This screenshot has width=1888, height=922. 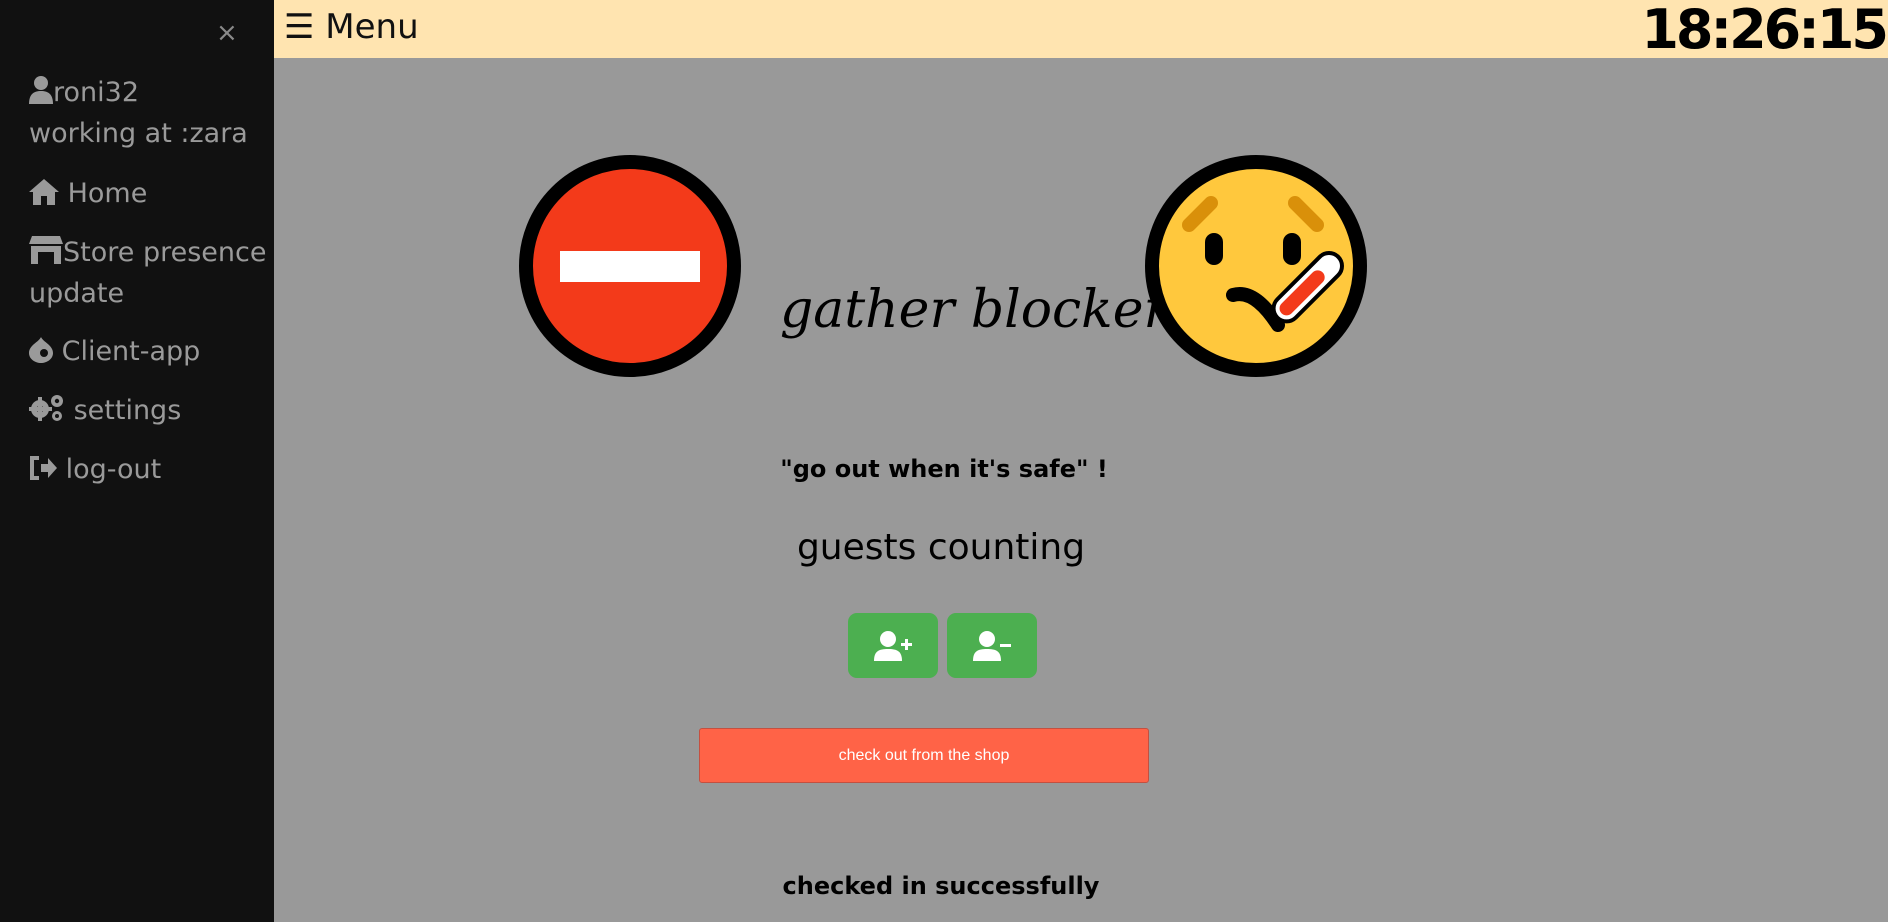 I want to click on sidebar-item-label: Home, so click(x=107, y=193).